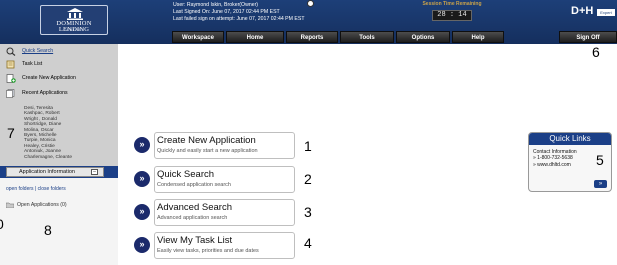 Image resolution: width=617 pixels, height=265 pixels. Describe the element at coordinates (596, 52) in the screenshot. I see `annotation-6: 6` at that location.